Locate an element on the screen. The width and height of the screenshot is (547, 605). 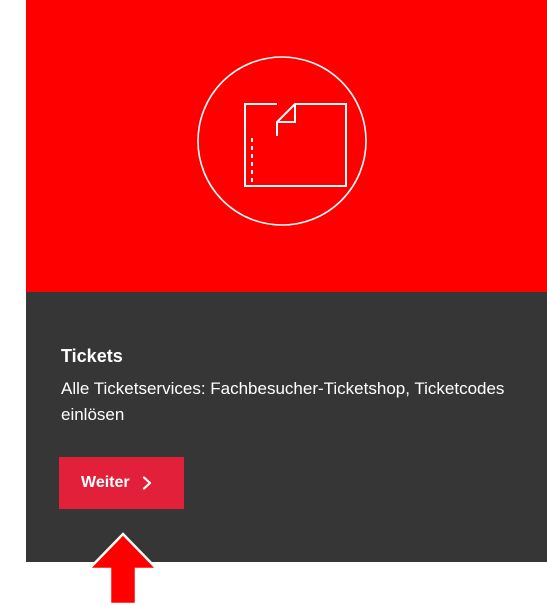
tile-title: Tickets is located at coordinates (92, 356).